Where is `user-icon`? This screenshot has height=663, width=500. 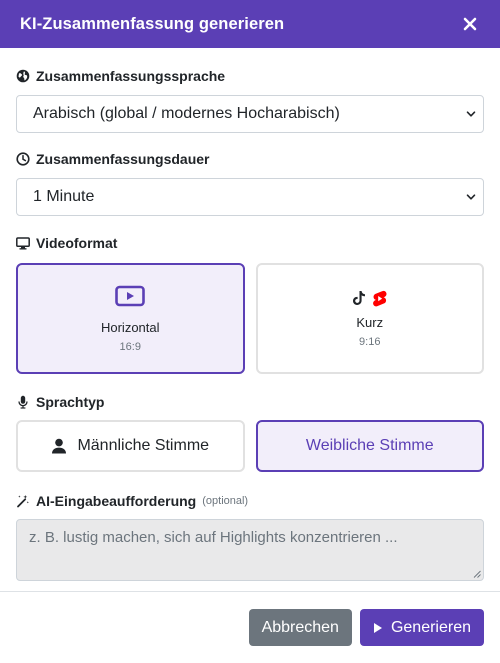
user-icon is located at coordinates (59, 446).